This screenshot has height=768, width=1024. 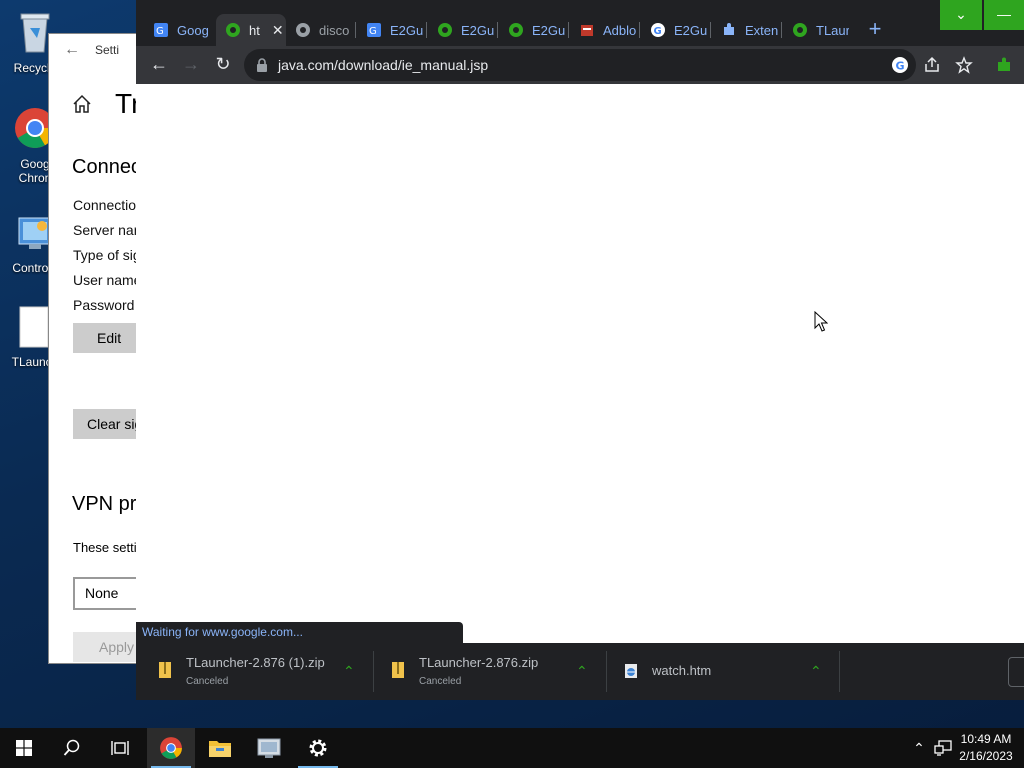 I want to click on tab-label: TLaur, so click(x=832, y=30).